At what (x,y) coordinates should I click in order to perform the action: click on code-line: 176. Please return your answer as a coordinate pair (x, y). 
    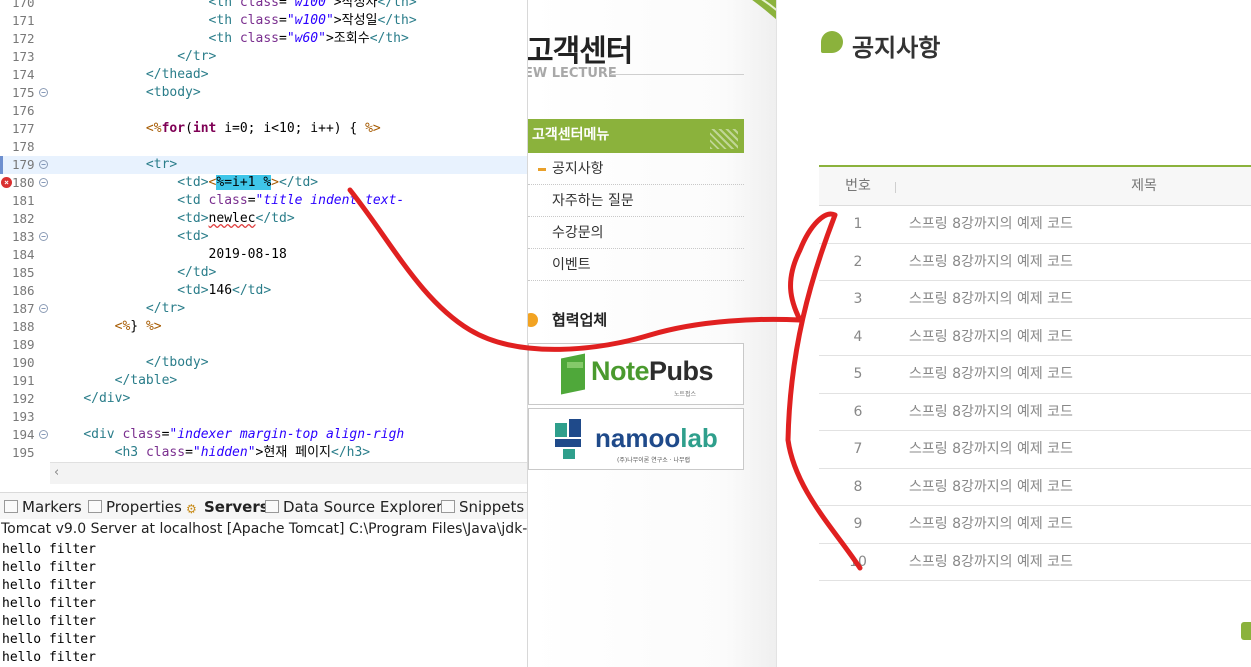
    Looking at the image, I should click on (264, 111).